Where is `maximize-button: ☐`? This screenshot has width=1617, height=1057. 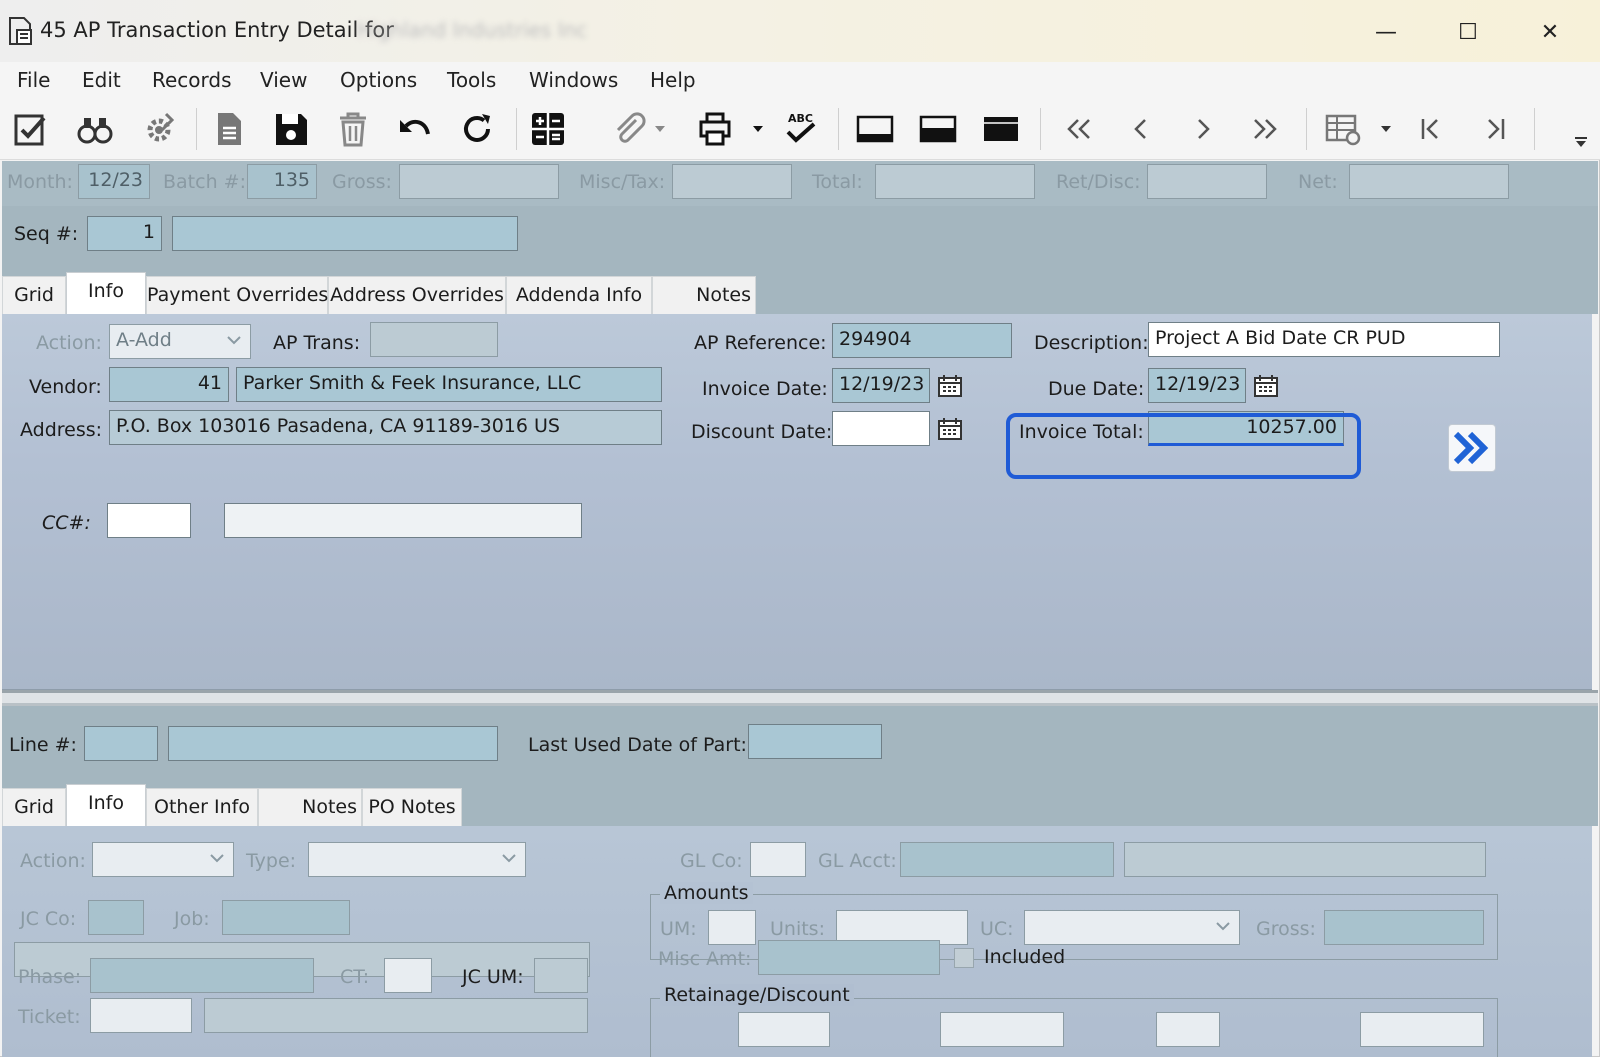
maximize-button: ☐ is located at coordinates (1468, 32).